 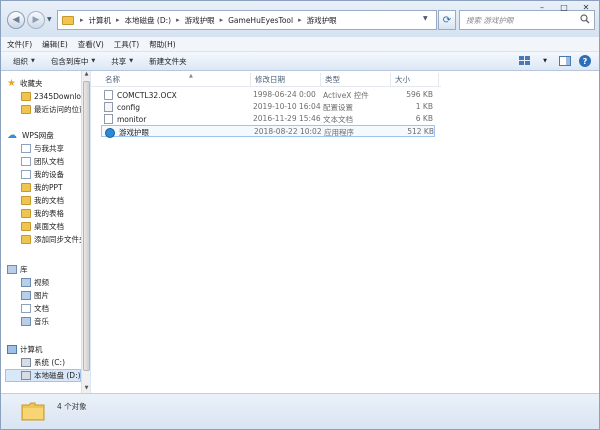 I want to click on back-button: ◀, so click(x=16, y=20).